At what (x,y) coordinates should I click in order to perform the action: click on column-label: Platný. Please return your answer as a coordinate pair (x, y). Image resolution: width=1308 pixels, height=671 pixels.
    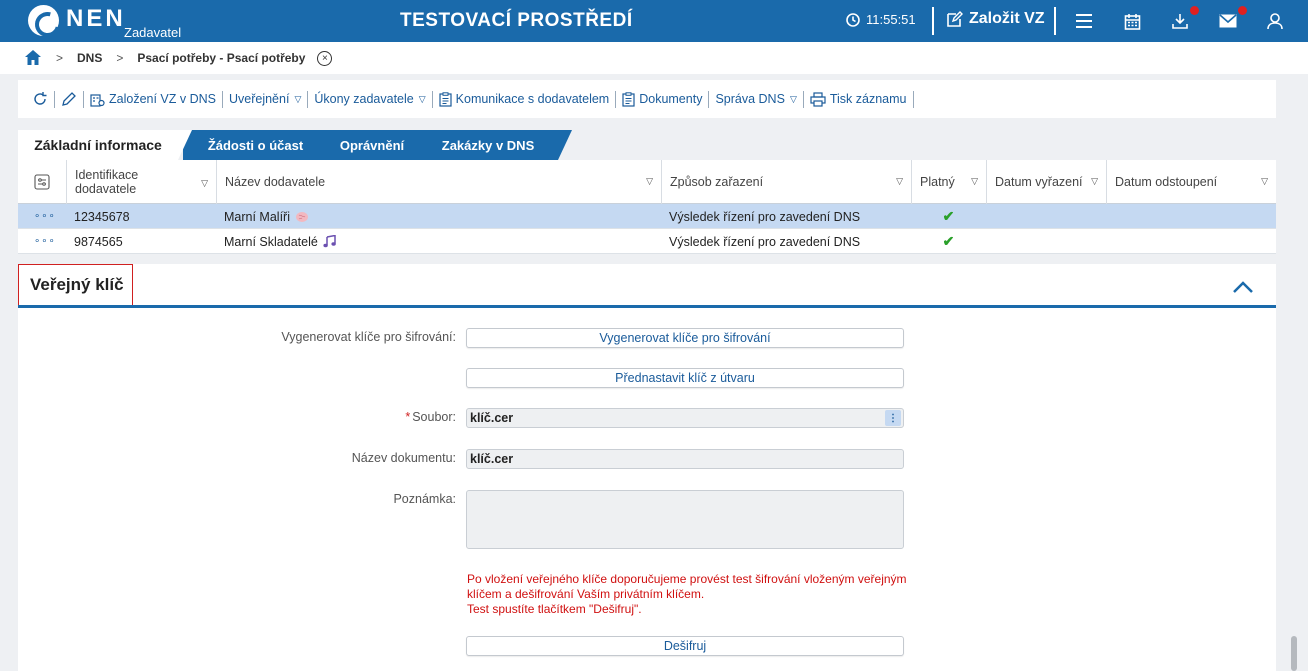
    Looking at the image, I should click on (937, 182).